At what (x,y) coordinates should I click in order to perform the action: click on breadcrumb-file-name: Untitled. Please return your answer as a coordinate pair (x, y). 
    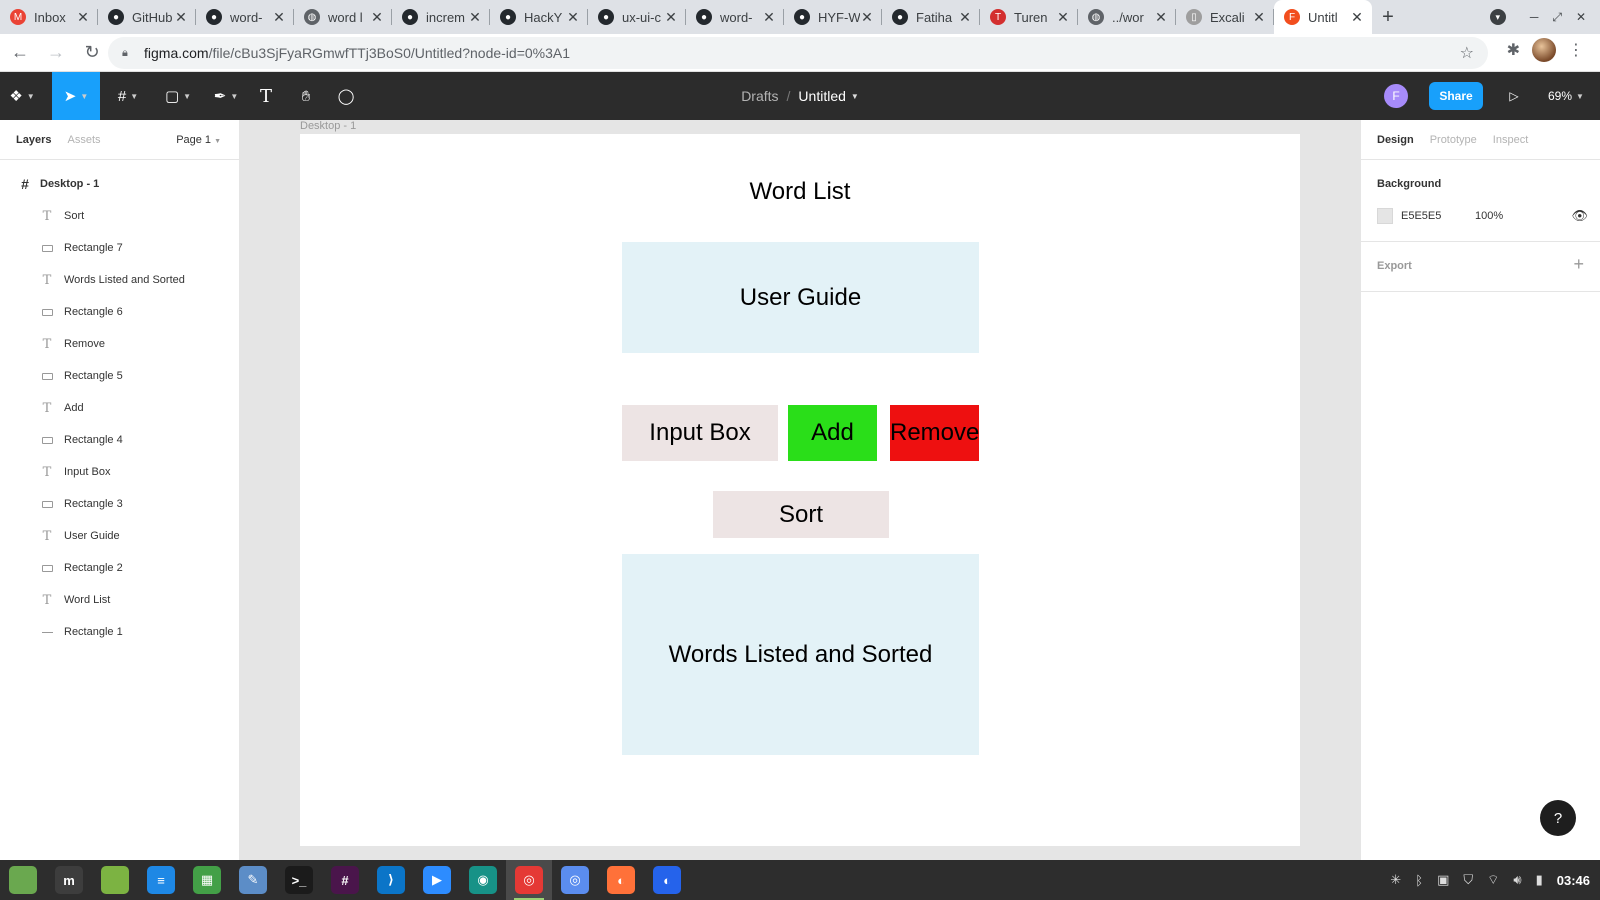
    Looking at the image, I should click on (821, 96).